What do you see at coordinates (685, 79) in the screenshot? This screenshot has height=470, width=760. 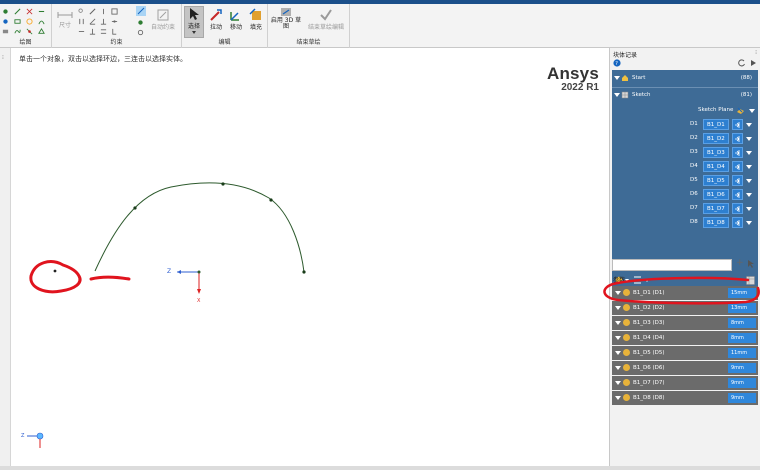 I see `tree-item-start: Start (88)` at bounding box center [685, 79].